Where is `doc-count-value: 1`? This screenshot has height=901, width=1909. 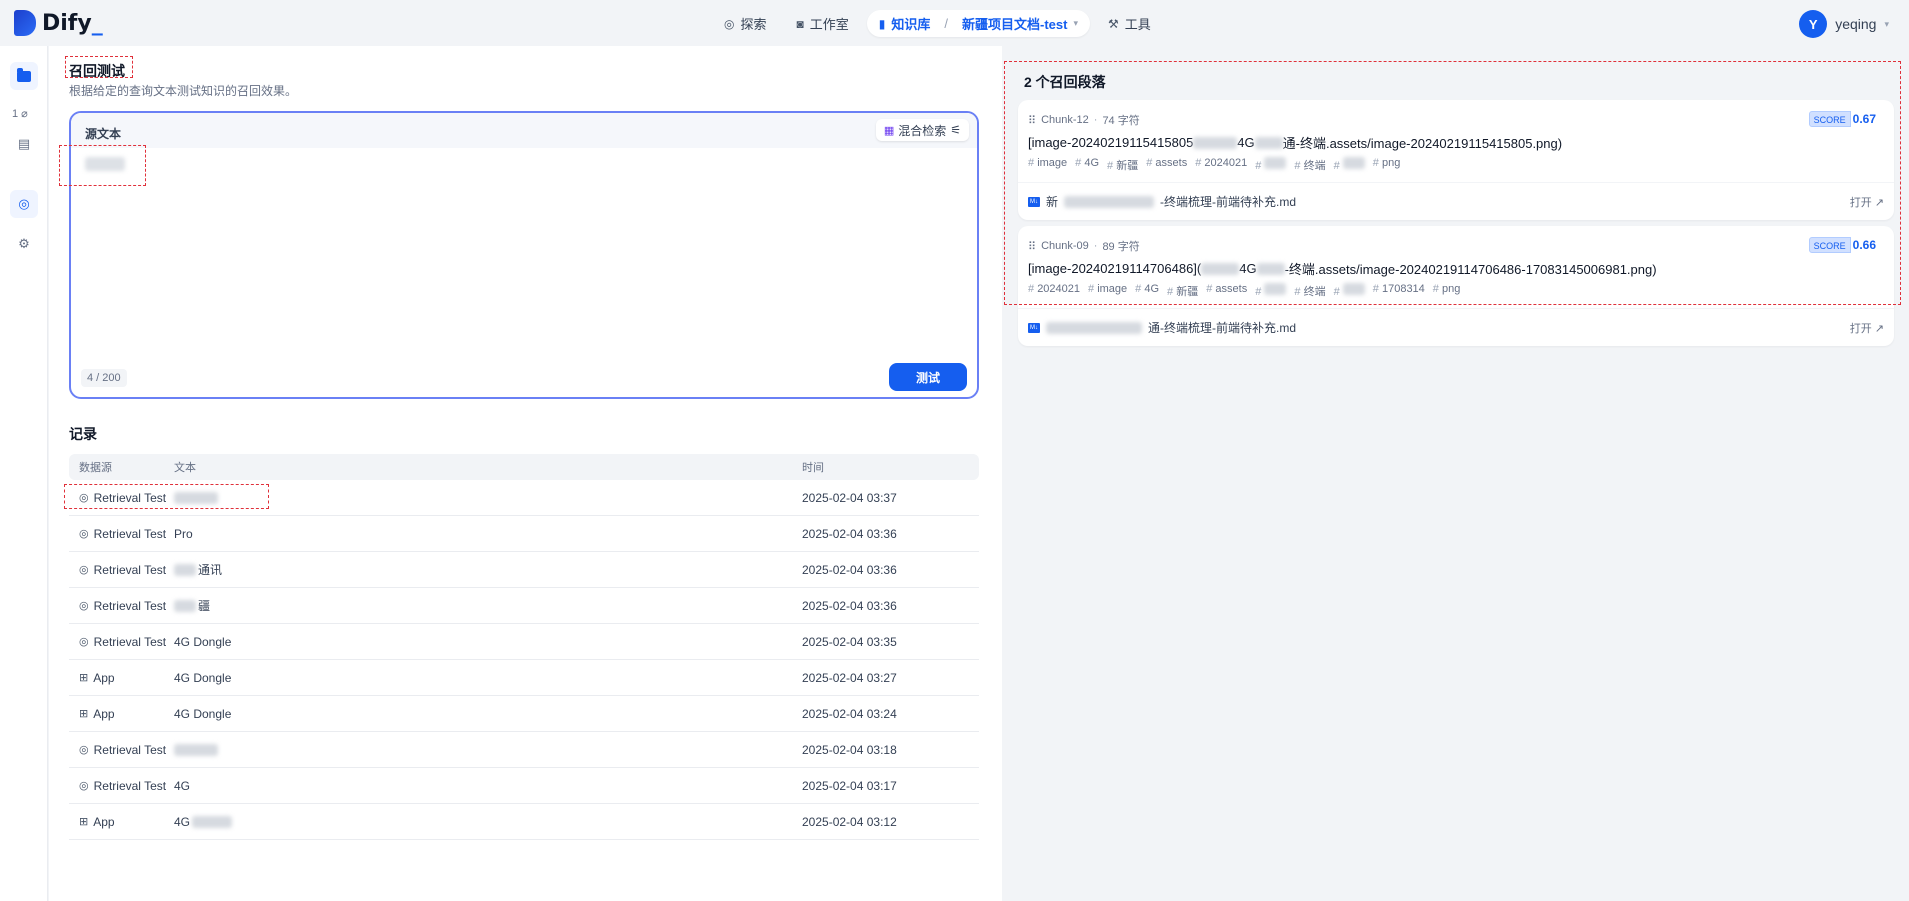
doc-count-value: 1 is located at coordinates (15, 113).